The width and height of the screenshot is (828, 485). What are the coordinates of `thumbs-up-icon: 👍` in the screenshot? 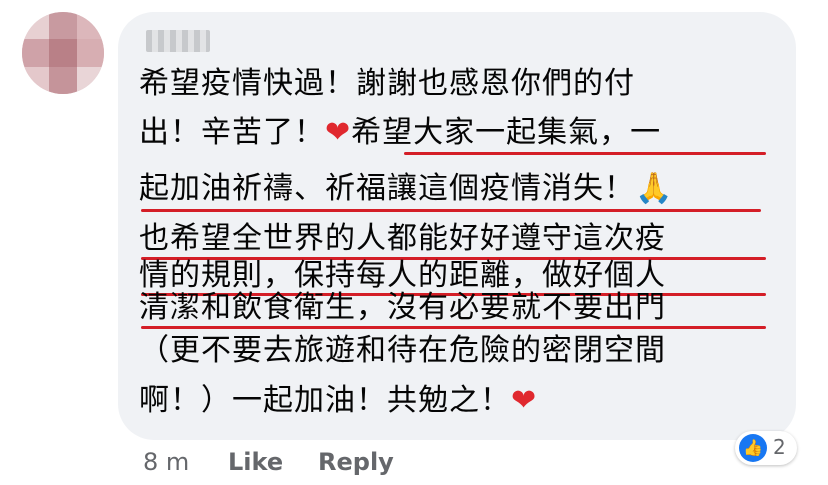 It's located at (753, 448).